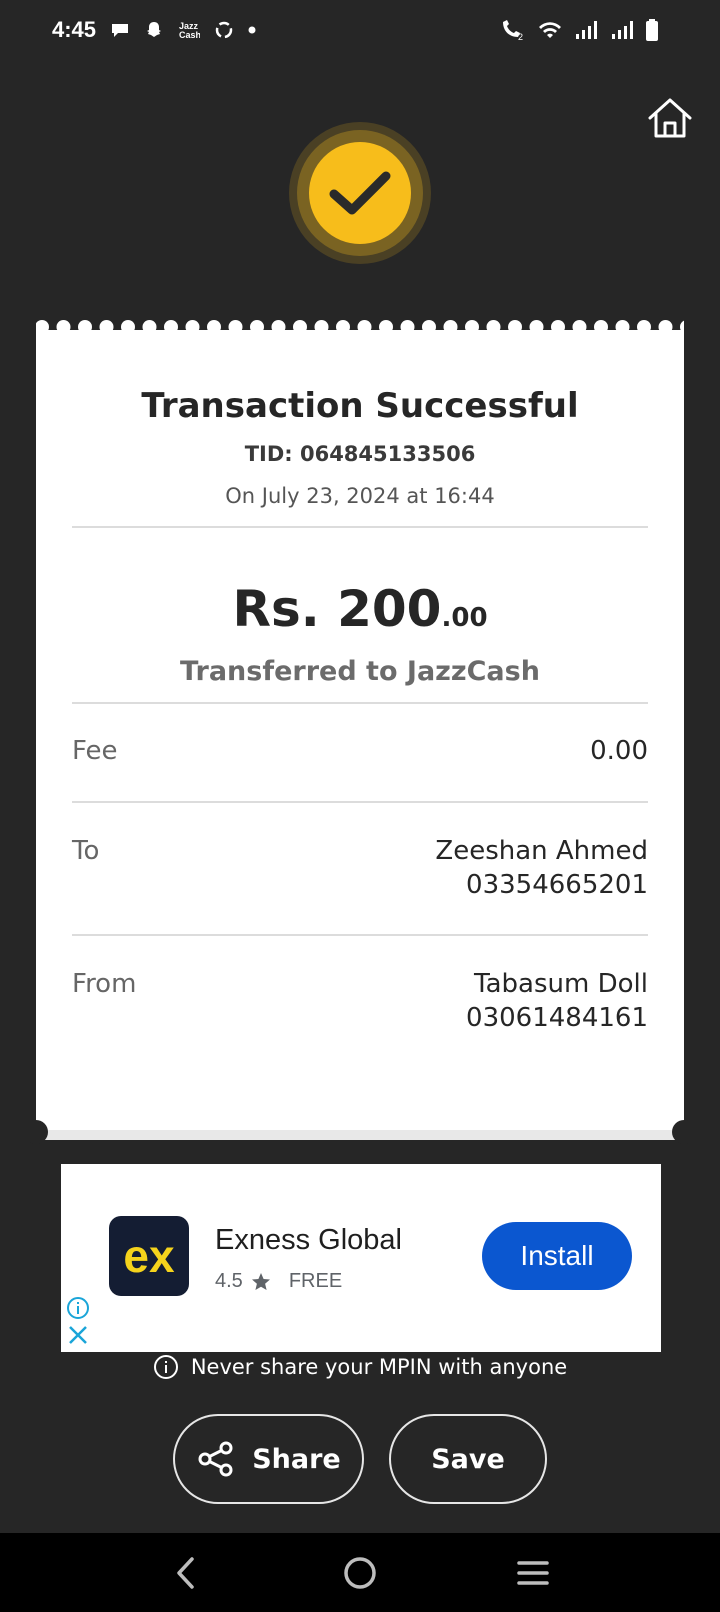 The width and height of the screenshot is (720, 1612). I want to click on checkmark-icon, so click(360, 193).